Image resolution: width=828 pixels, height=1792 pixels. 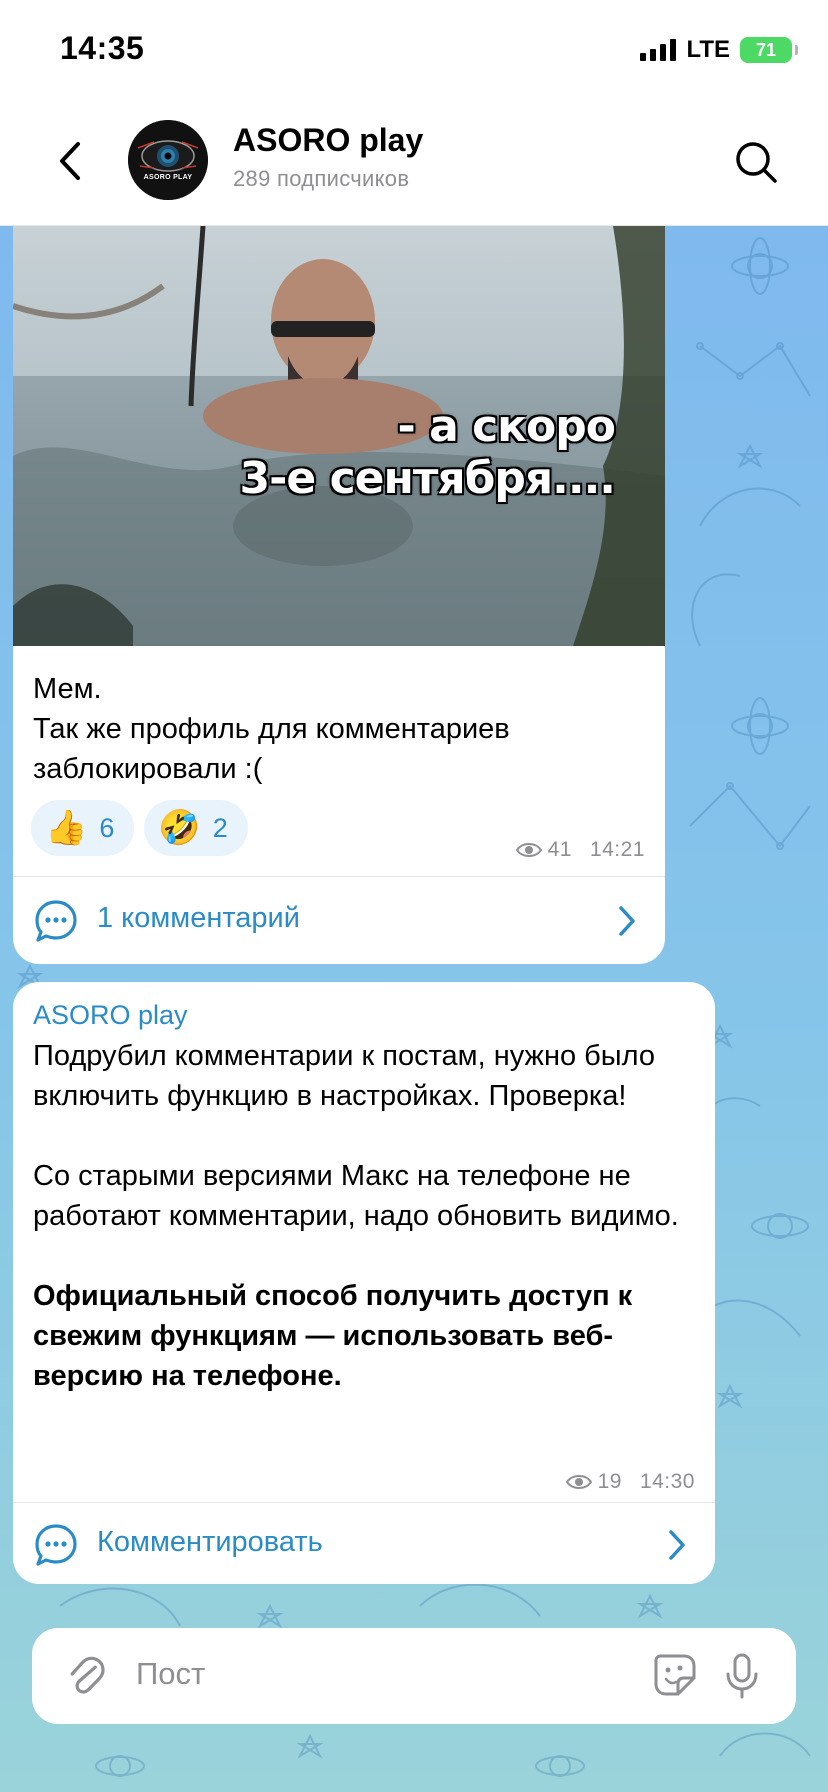 I want to click on subscriber-count: 289 подписчиков, so click(x=321, y=178).